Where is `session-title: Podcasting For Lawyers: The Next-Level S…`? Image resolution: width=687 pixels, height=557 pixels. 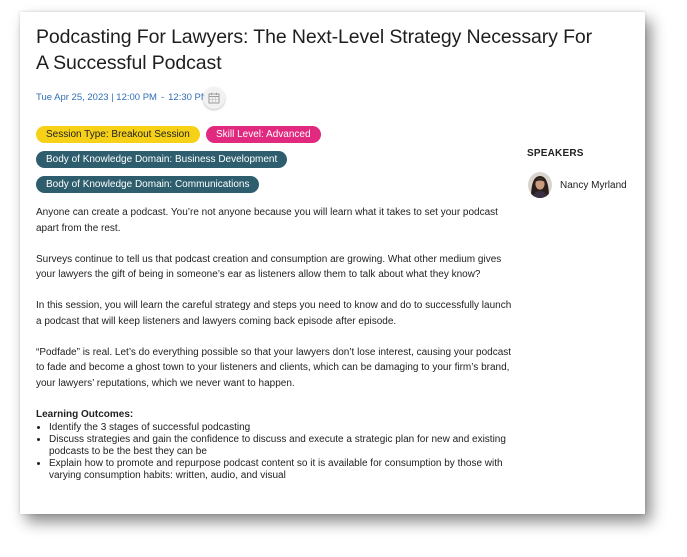
session-title: Podcasting For Lawyers: The Next-Level S… is located at coordinates (314, 50).